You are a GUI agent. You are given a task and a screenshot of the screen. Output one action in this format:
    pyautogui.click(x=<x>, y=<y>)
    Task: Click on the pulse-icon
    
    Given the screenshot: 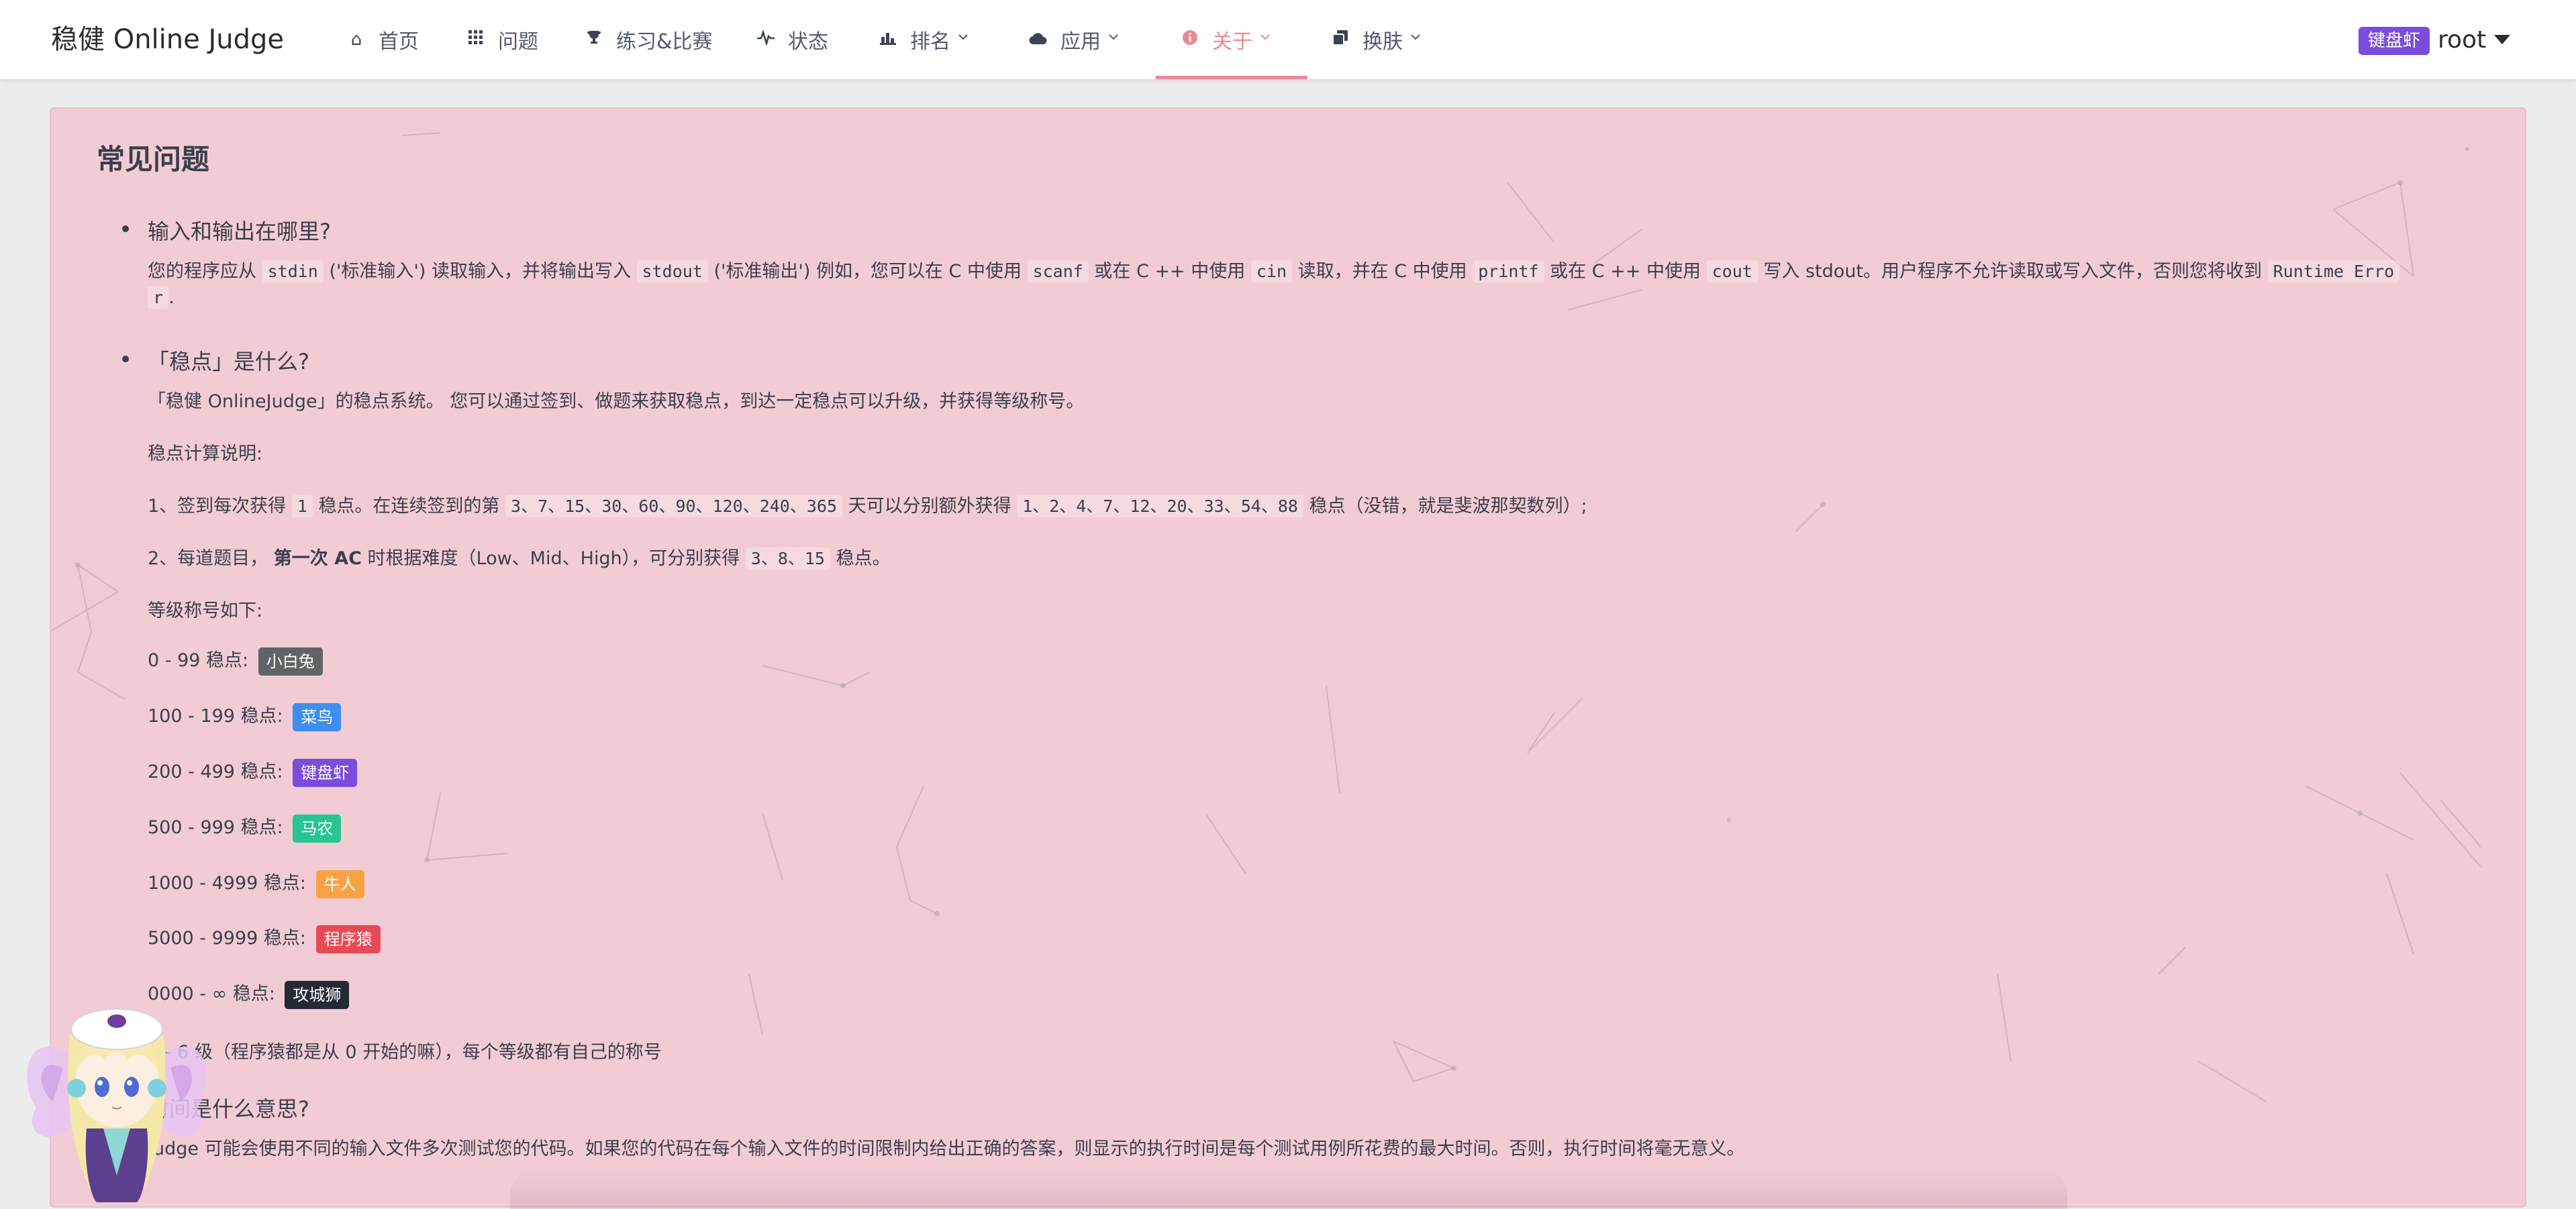 What is the action you would take?
    pyautogui.click(x=766, y=39)
    